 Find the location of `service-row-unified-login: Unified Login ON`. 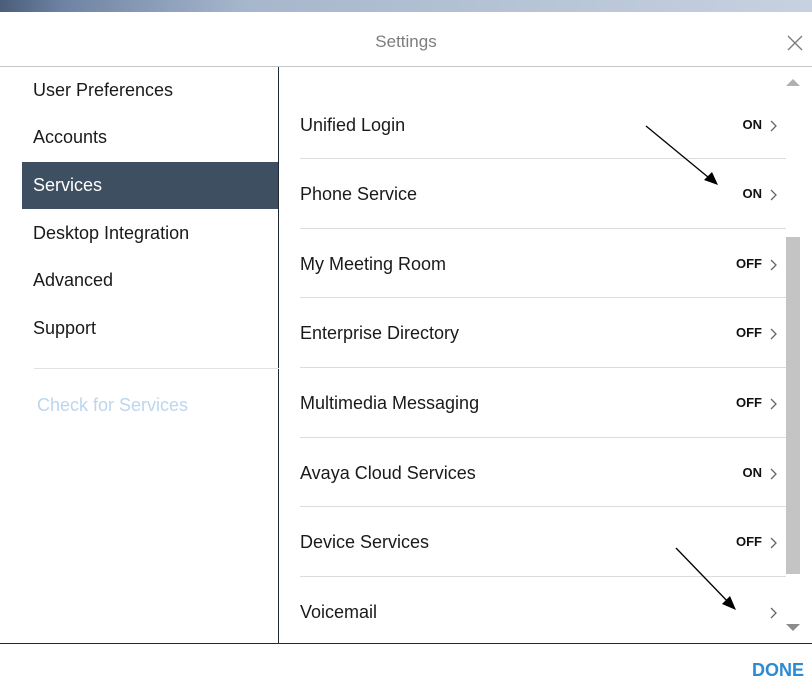

service-row-unified-login: Unified Login ON is located at coordinates (533, 125).